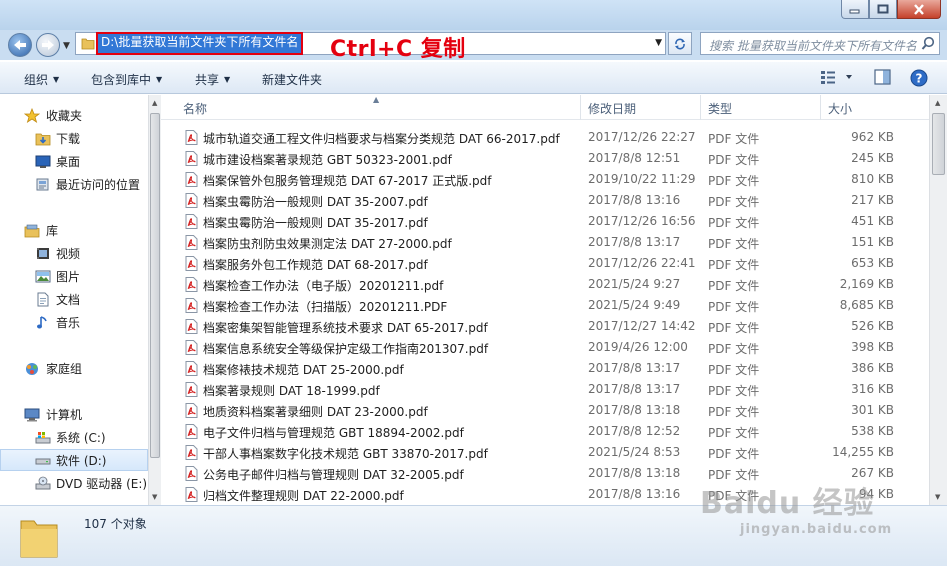 The image size is (947, 566). What do you see at coordinates (212, 79) in the screenshot?
I see `share-menu: 共享 ▼` at bounding box center [212, 79].